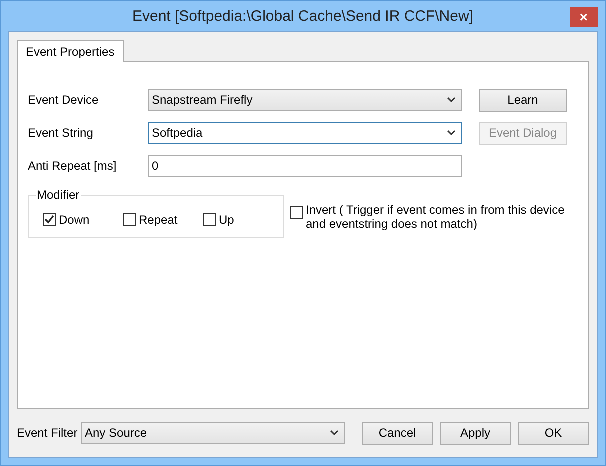 Image resolution: width=606 pixels, height=466 pixels. What do you see at coordinates (303, 16) in the screenshot?
I see `window-title: Event [Softpedia:\Global Cache\Send IR CCF\New]` at bounding box center [303, 16].